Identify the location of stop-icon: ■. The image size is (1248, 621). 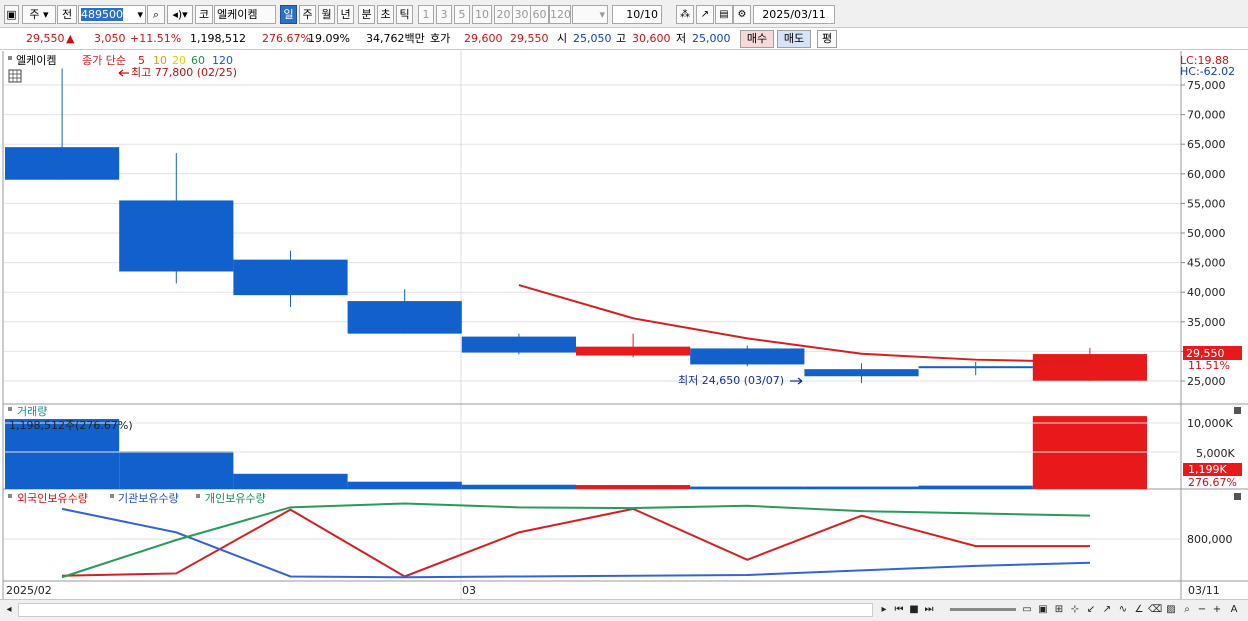
(914, 610).